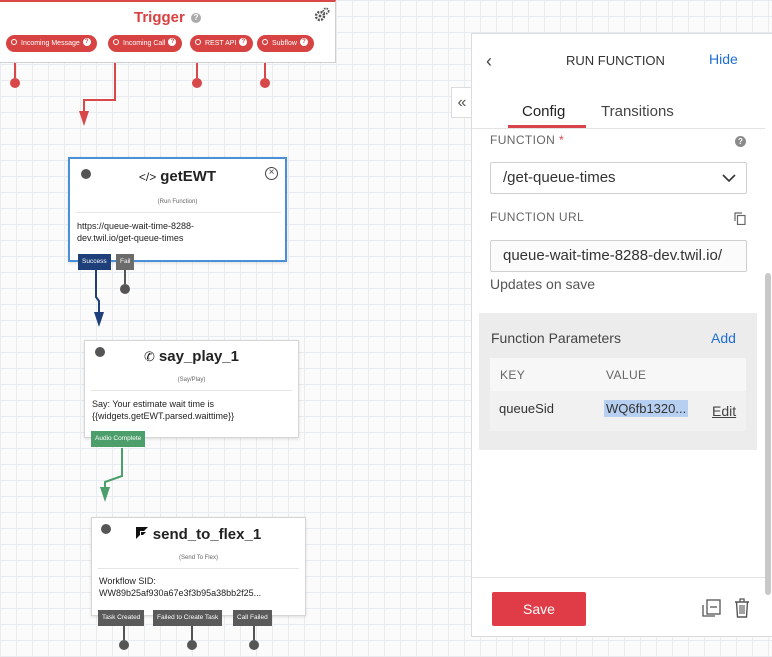 This screenshot has height=657, width=772. Describe the element at coordinates (618, 128) in the screenshot. I see `tabs-divider` at that location.